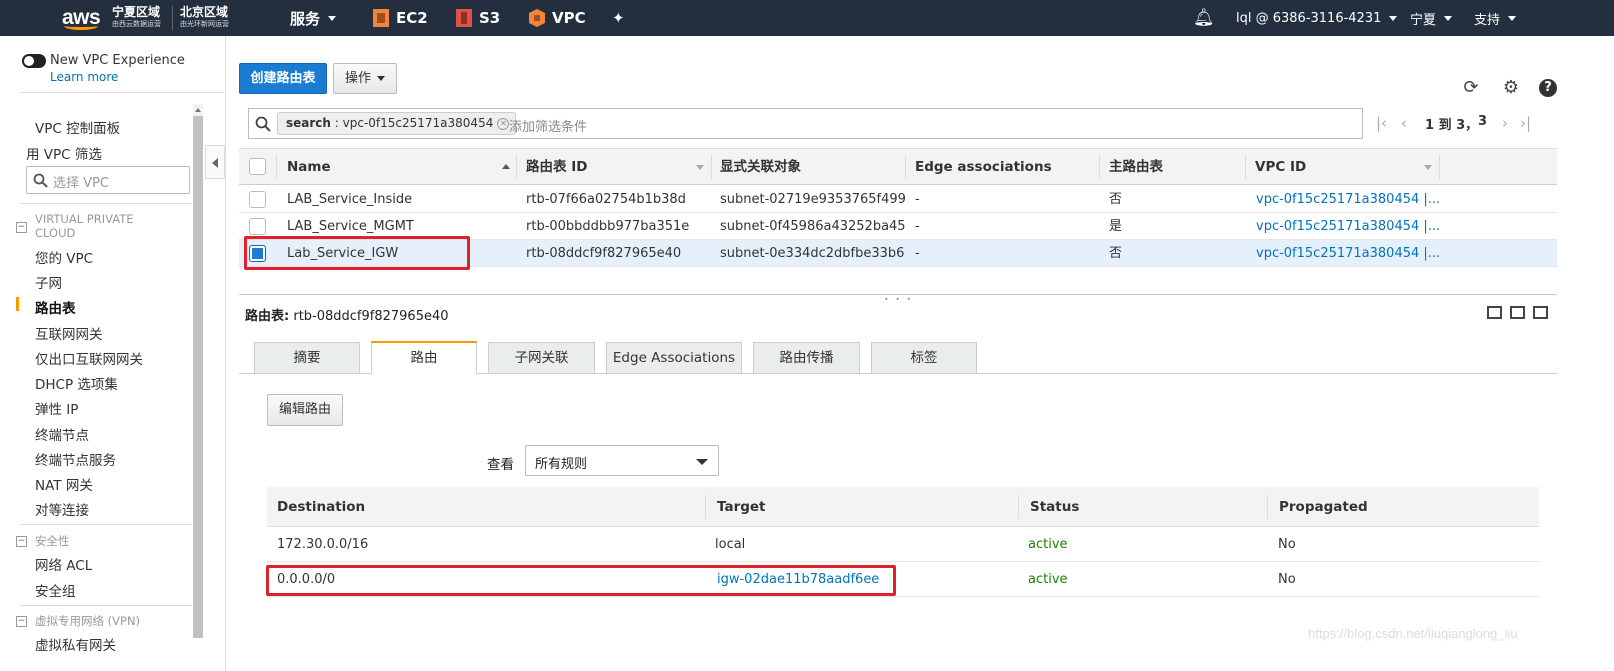 Image resolution: width=1614 pixels, height=671 pixels. What do you see at coordinates (52, 541) in the screenshot?
I see `section-title-security: 安全性` at bounding box center [52, 541].